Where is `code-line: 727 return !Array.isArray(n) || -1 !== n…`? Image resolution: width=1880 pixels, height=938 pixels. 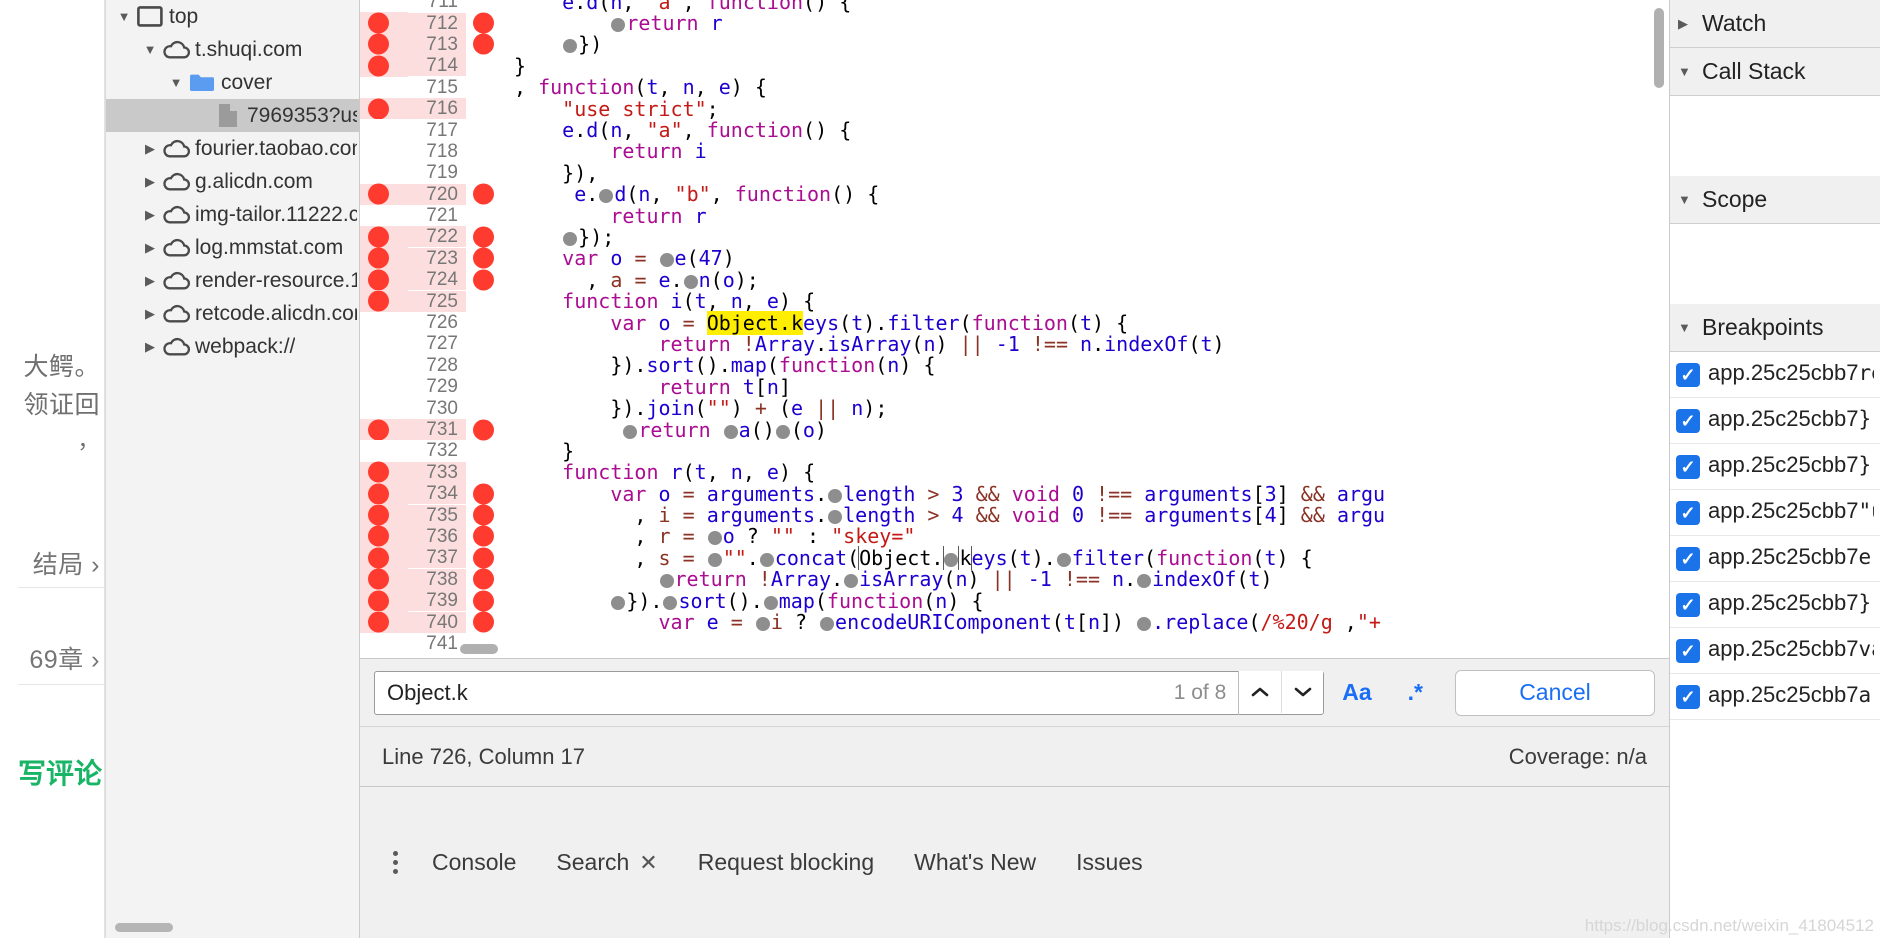 code-line: 727 return !Array.isArray(n) || -1 !== n… is located at coordinates (1014, 344).